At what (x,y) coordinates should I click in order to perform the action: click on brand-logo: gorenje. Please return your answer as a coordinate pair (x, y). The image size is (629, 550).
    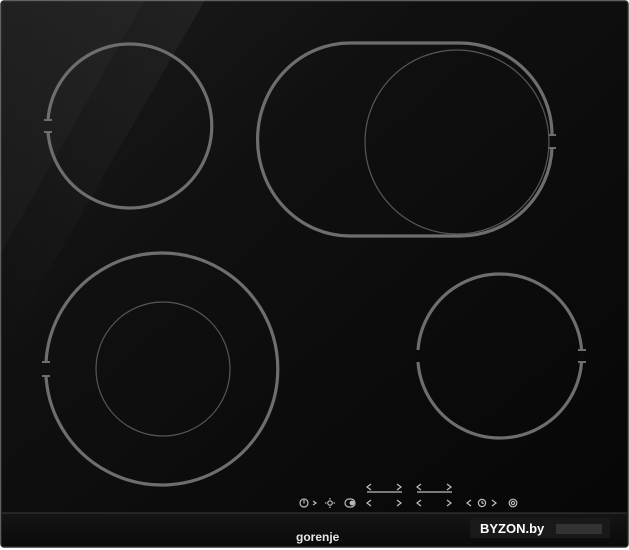
    Looking at the image, I should click on (318, 537).